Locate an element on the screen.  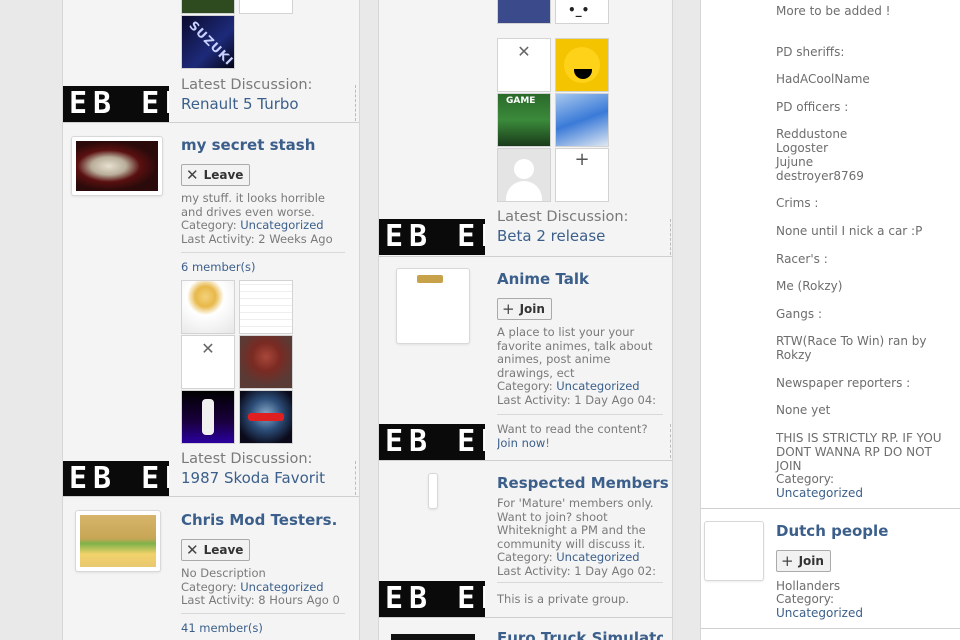
join-now-suffix: ! is located at coordinates (547, 442).